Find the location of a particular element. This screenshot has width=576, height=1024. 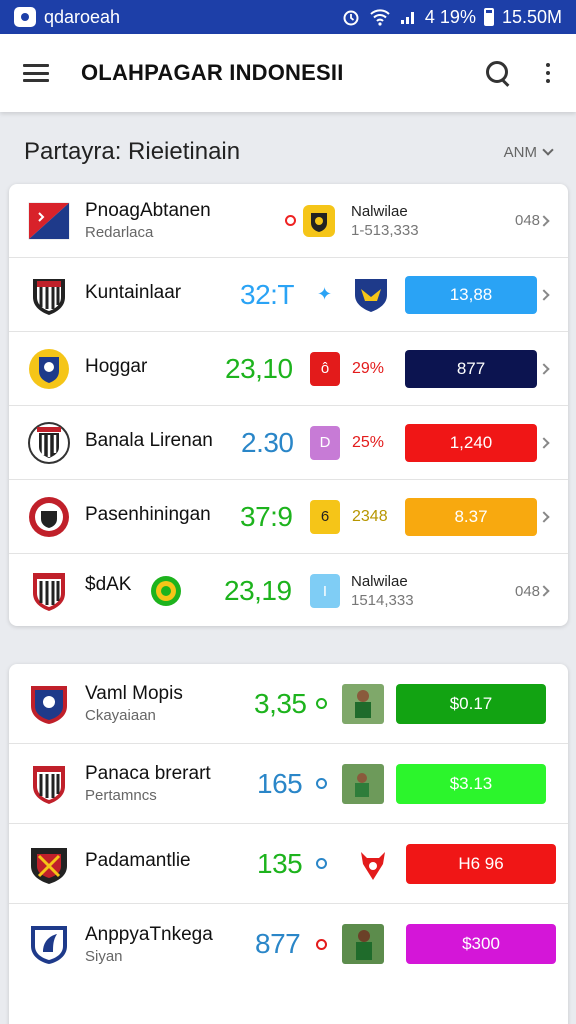

score: 165 is located at coordinates (280, 783).